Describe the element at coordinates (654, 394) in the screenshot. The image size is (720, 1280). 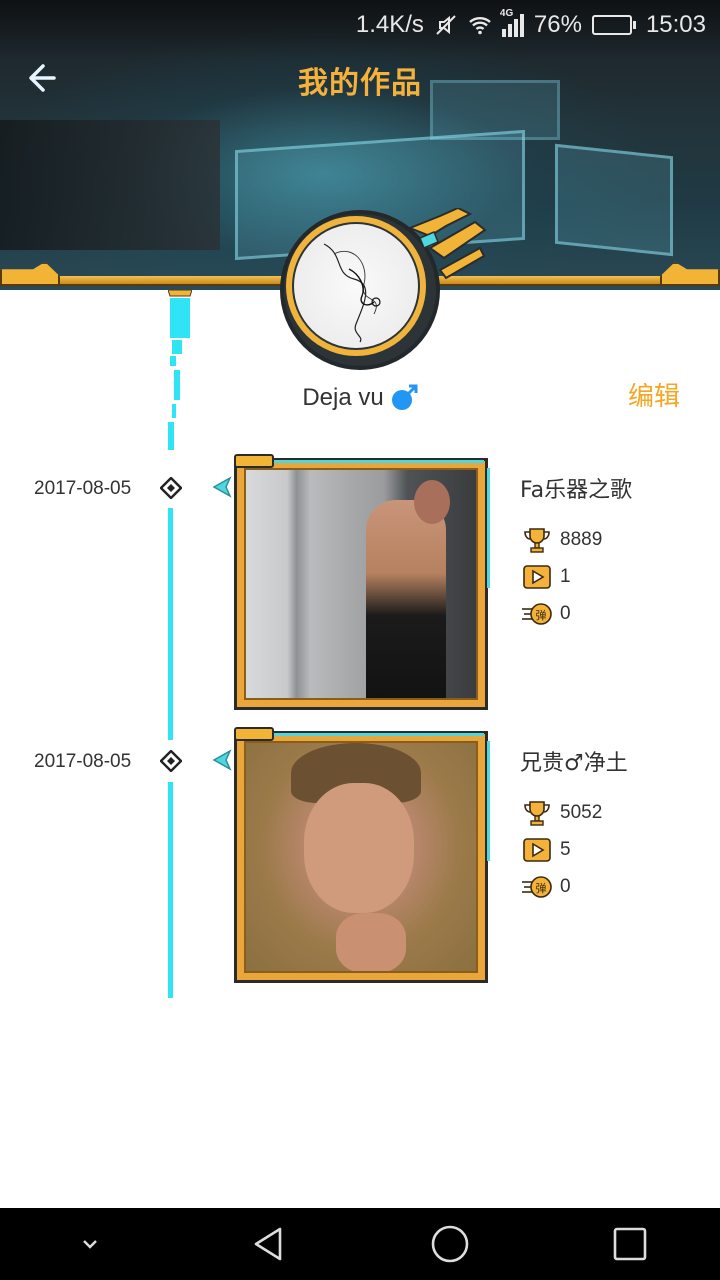
I see `edit-button: 编辑` at that location.